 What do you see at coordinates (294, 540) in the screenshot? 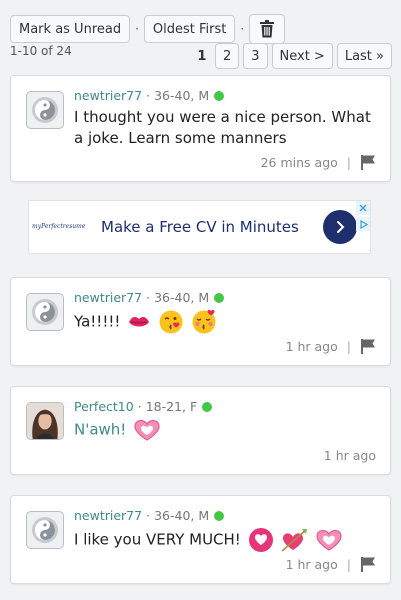
I see `heart-with-arrow-emoji` at bounding box center [294, 540].